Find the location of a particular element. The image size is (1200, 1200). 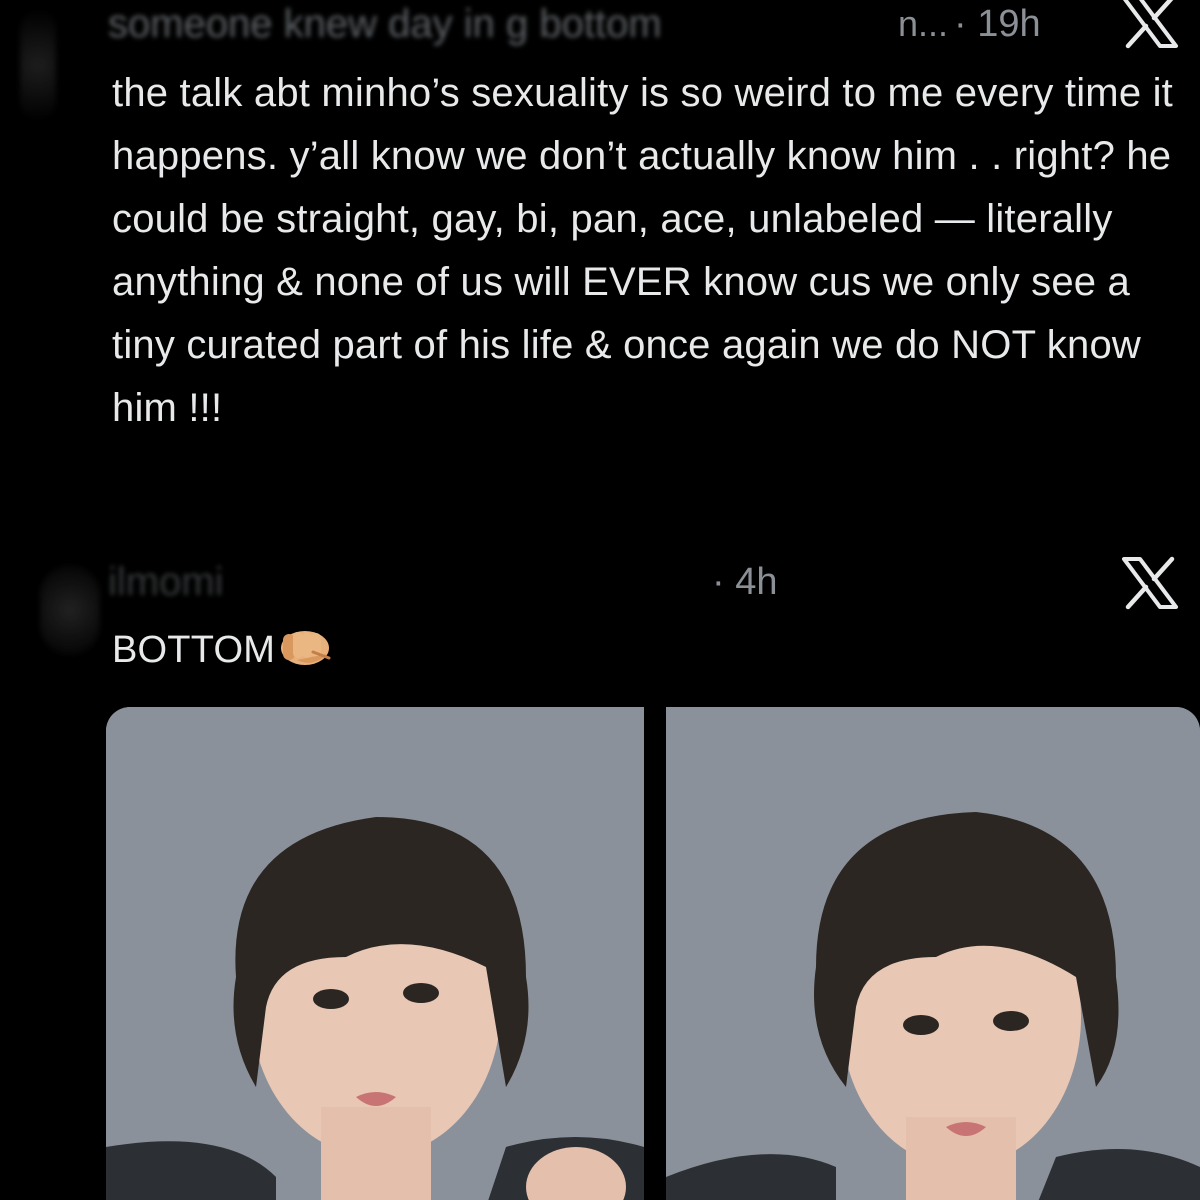

tweet-header: ilmomi · 4h is located at coordinates (442, 582).